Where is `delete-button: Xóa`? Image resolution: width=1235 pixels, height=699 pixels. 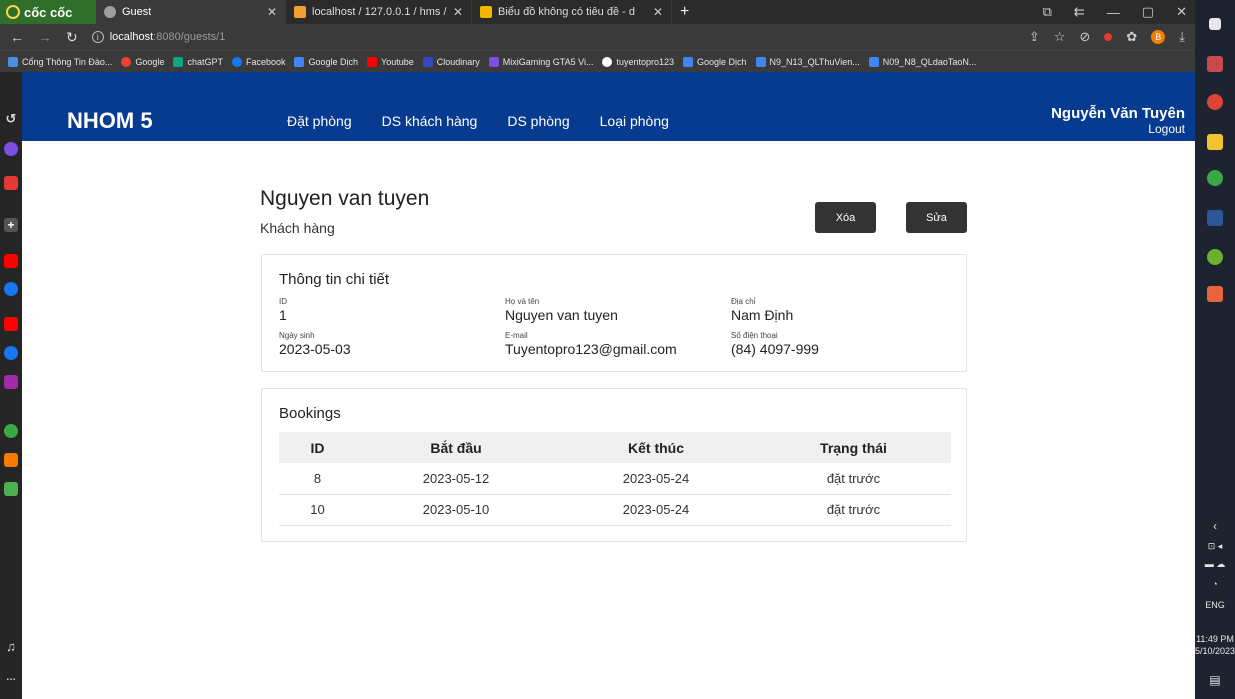
delete-button: Xóa is located at coordinates (845, 217).